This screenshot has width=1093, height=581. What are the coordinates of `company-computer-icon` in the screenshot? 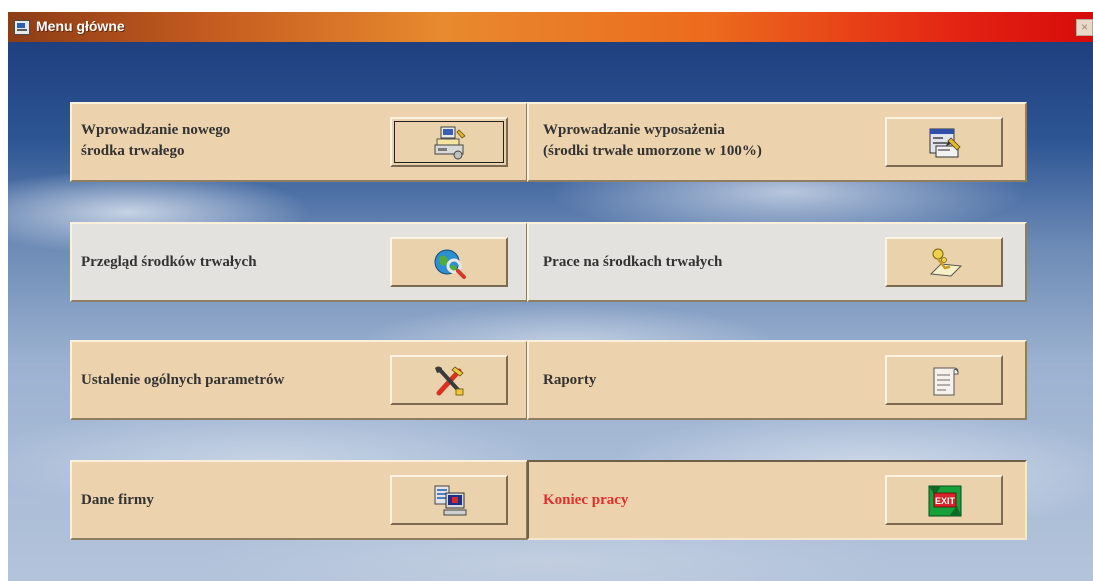 It's located at (450, 500).